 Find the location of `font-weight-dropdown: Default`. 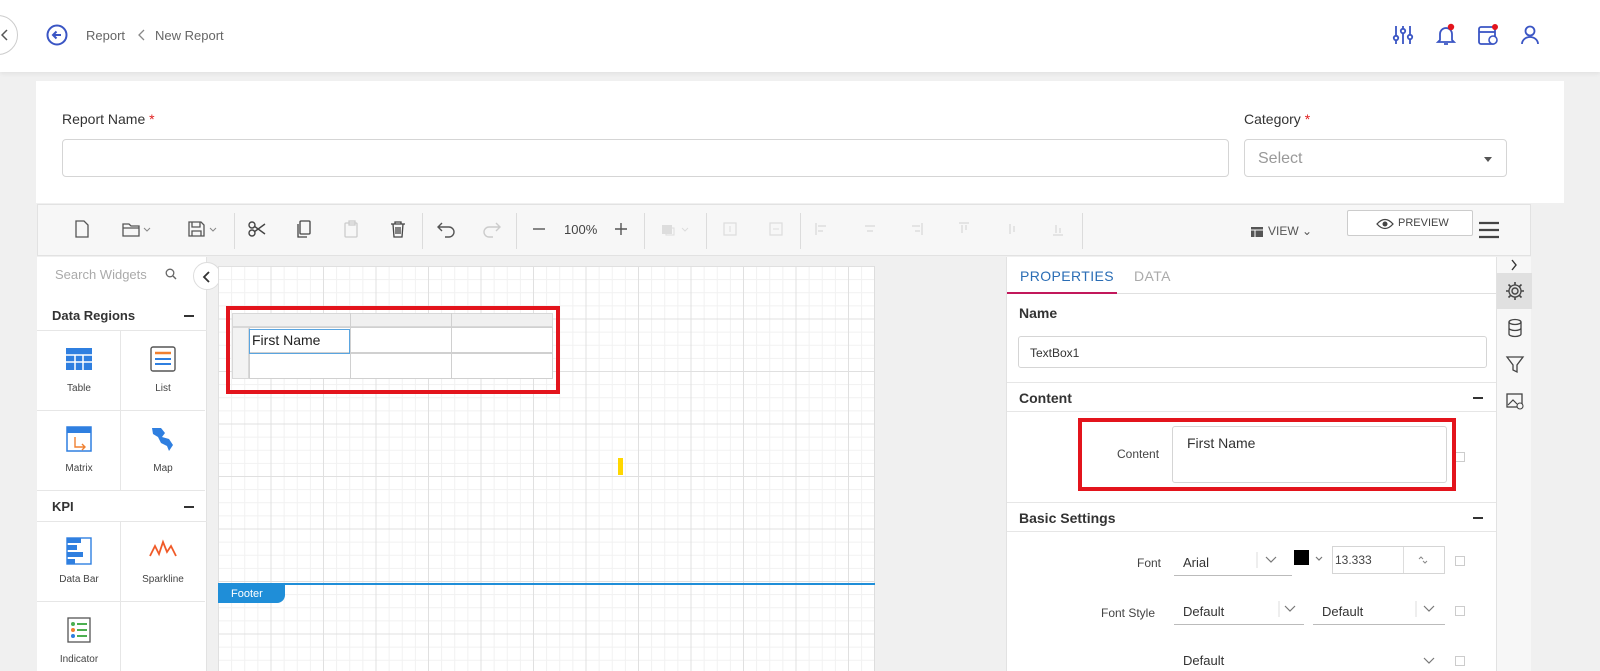

font-weight-dropdown: Default is located at coordinates (1379, 610).